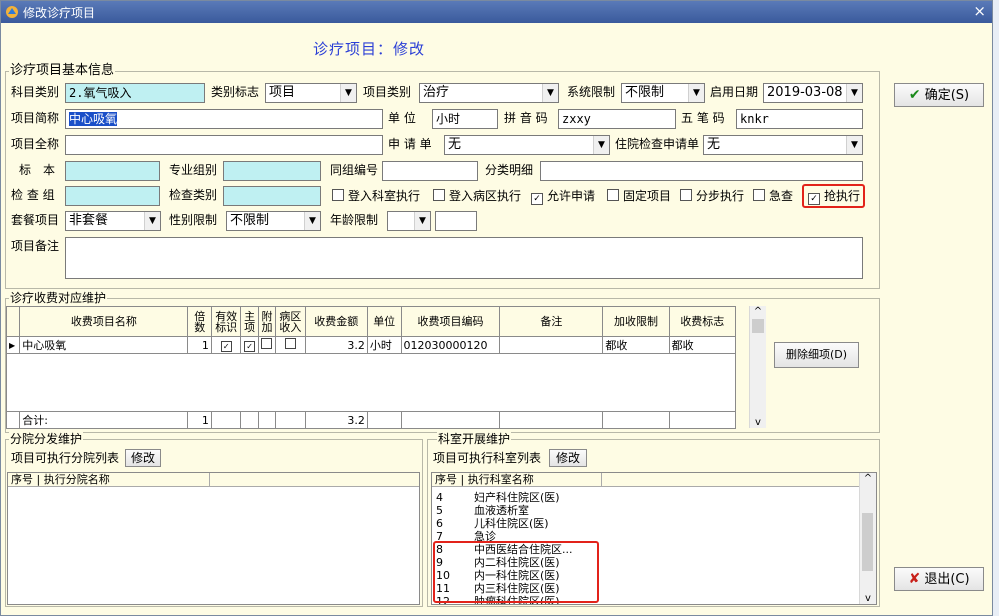  I want to click on age-limit-input, so click(456, 221).